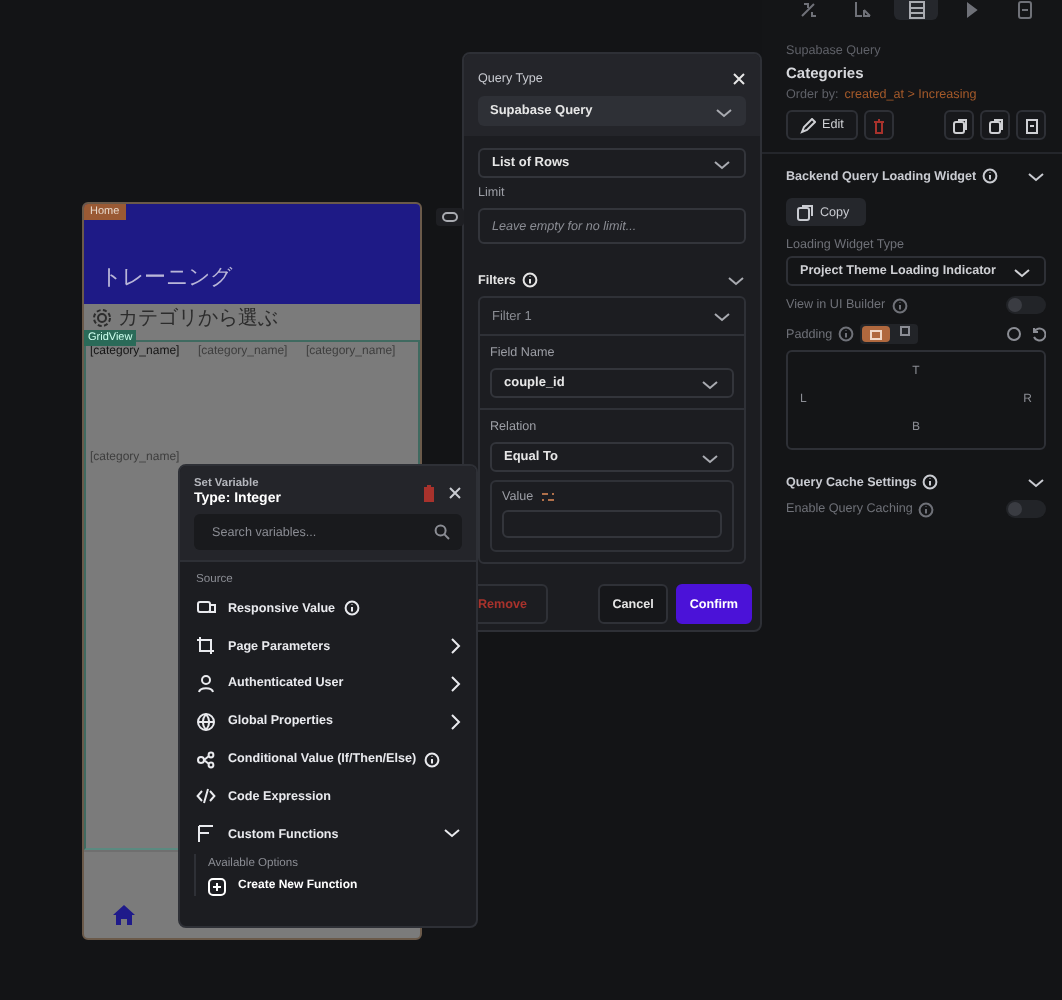  I want to click on section-label: カテゴリから選ぶ, so click(198, 319).